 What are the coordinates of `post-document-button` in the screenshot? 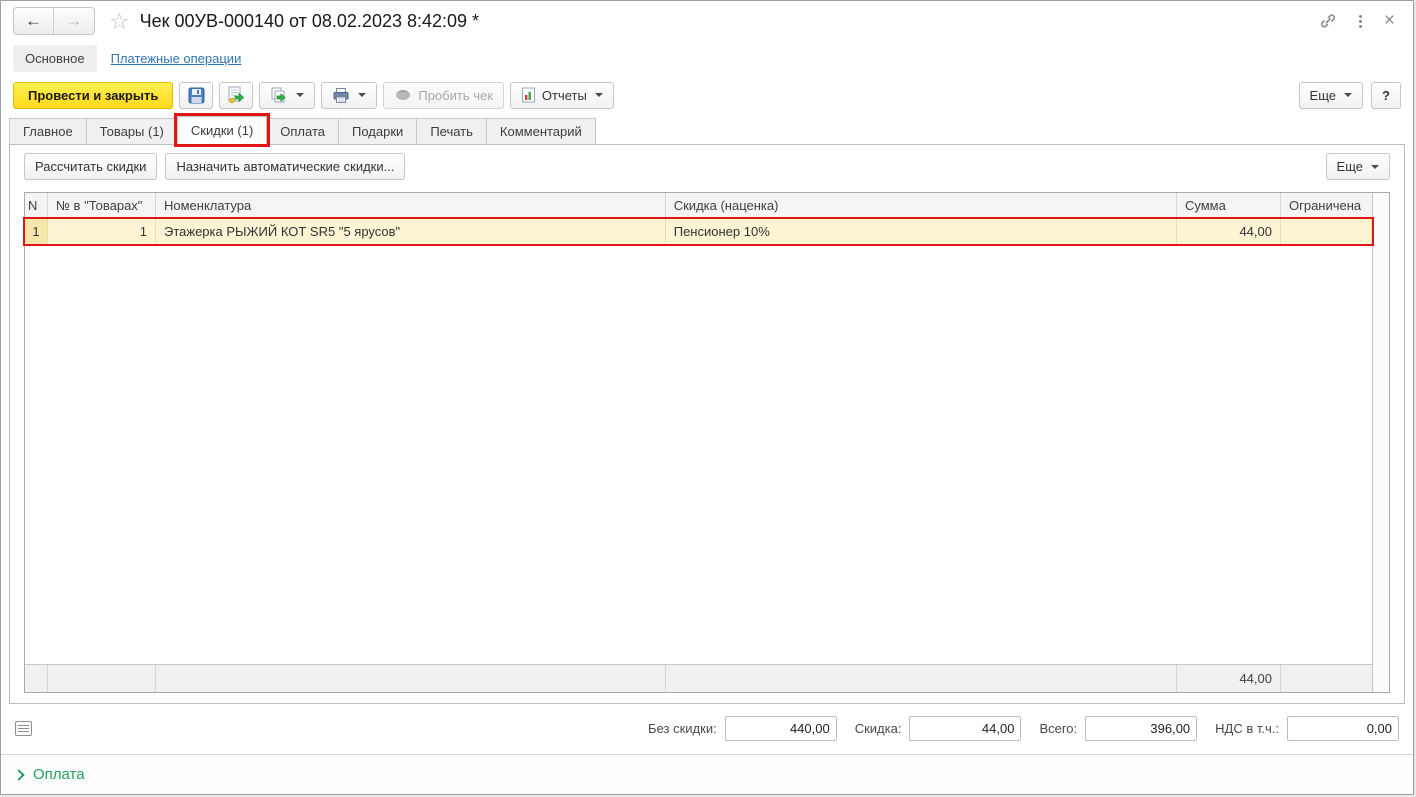 It's located at (236, 95).